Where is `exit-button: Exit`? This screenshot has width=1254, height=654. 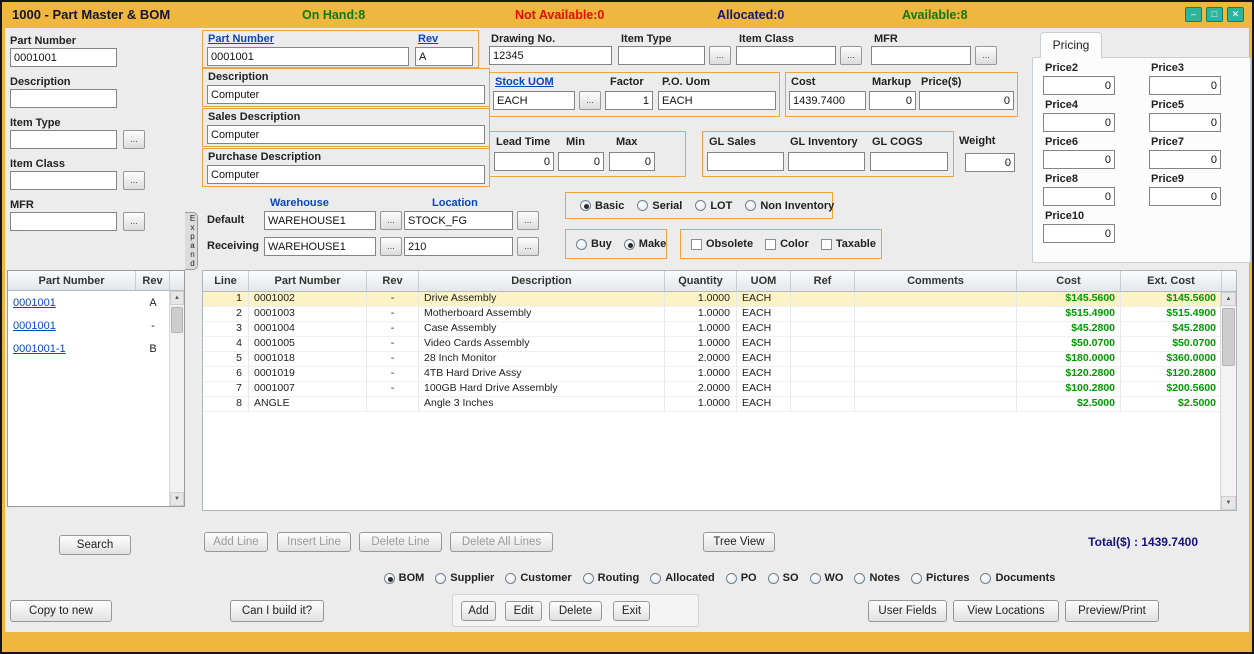 exit-button: Exit is located at coordinates (631, 611).